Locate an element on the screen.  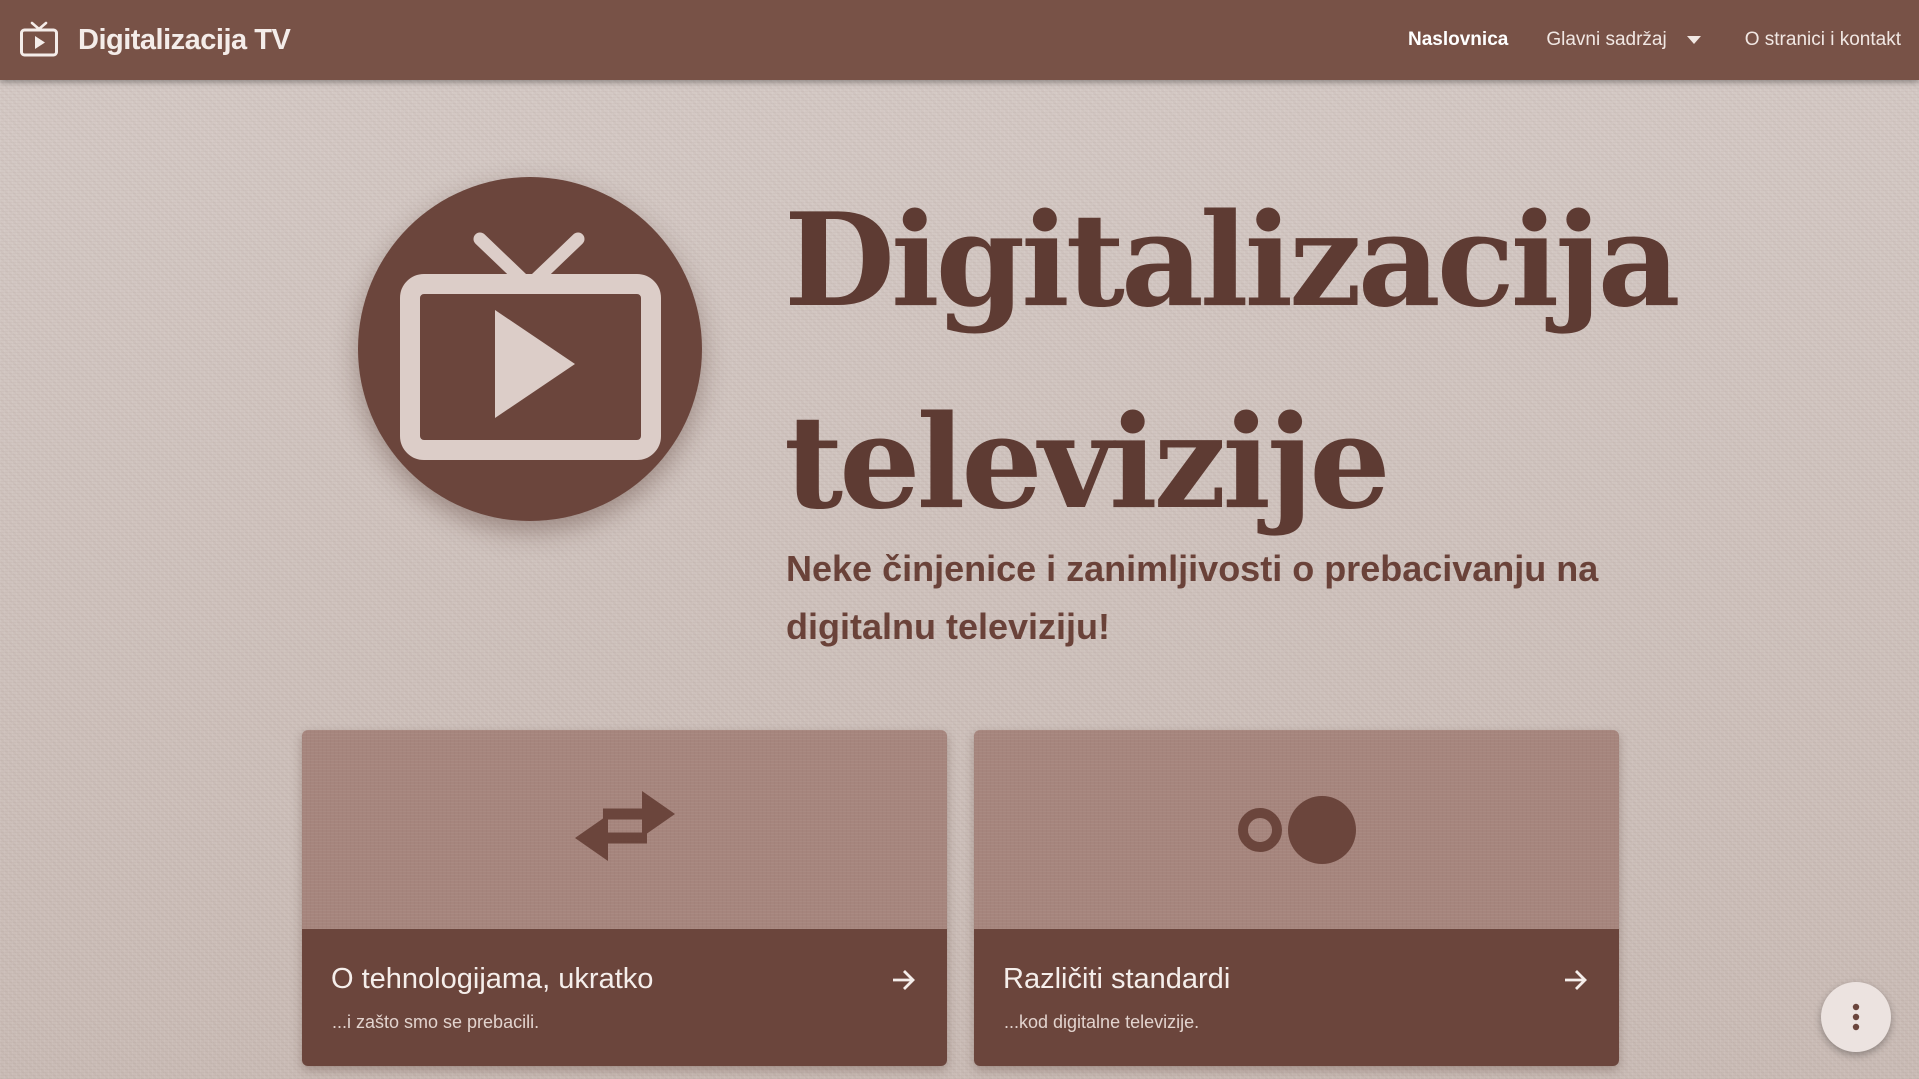
brand-title: Digitalizacija TV is located at coordinates (184, 39).